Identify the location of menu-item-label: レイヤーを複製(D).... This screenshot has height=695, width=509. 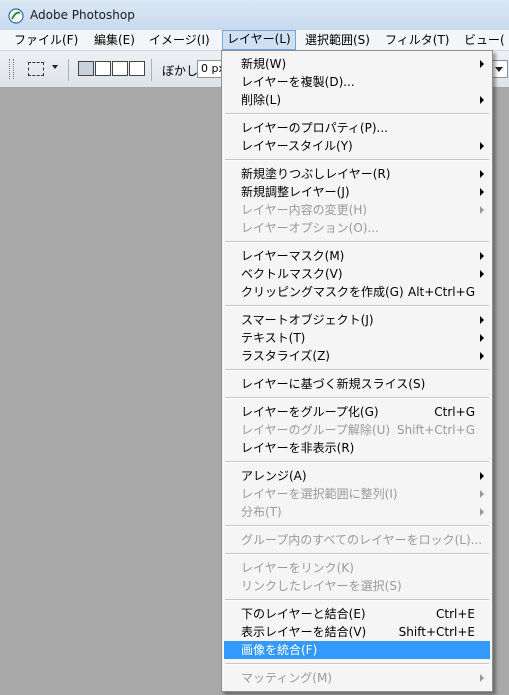
(298, 82).